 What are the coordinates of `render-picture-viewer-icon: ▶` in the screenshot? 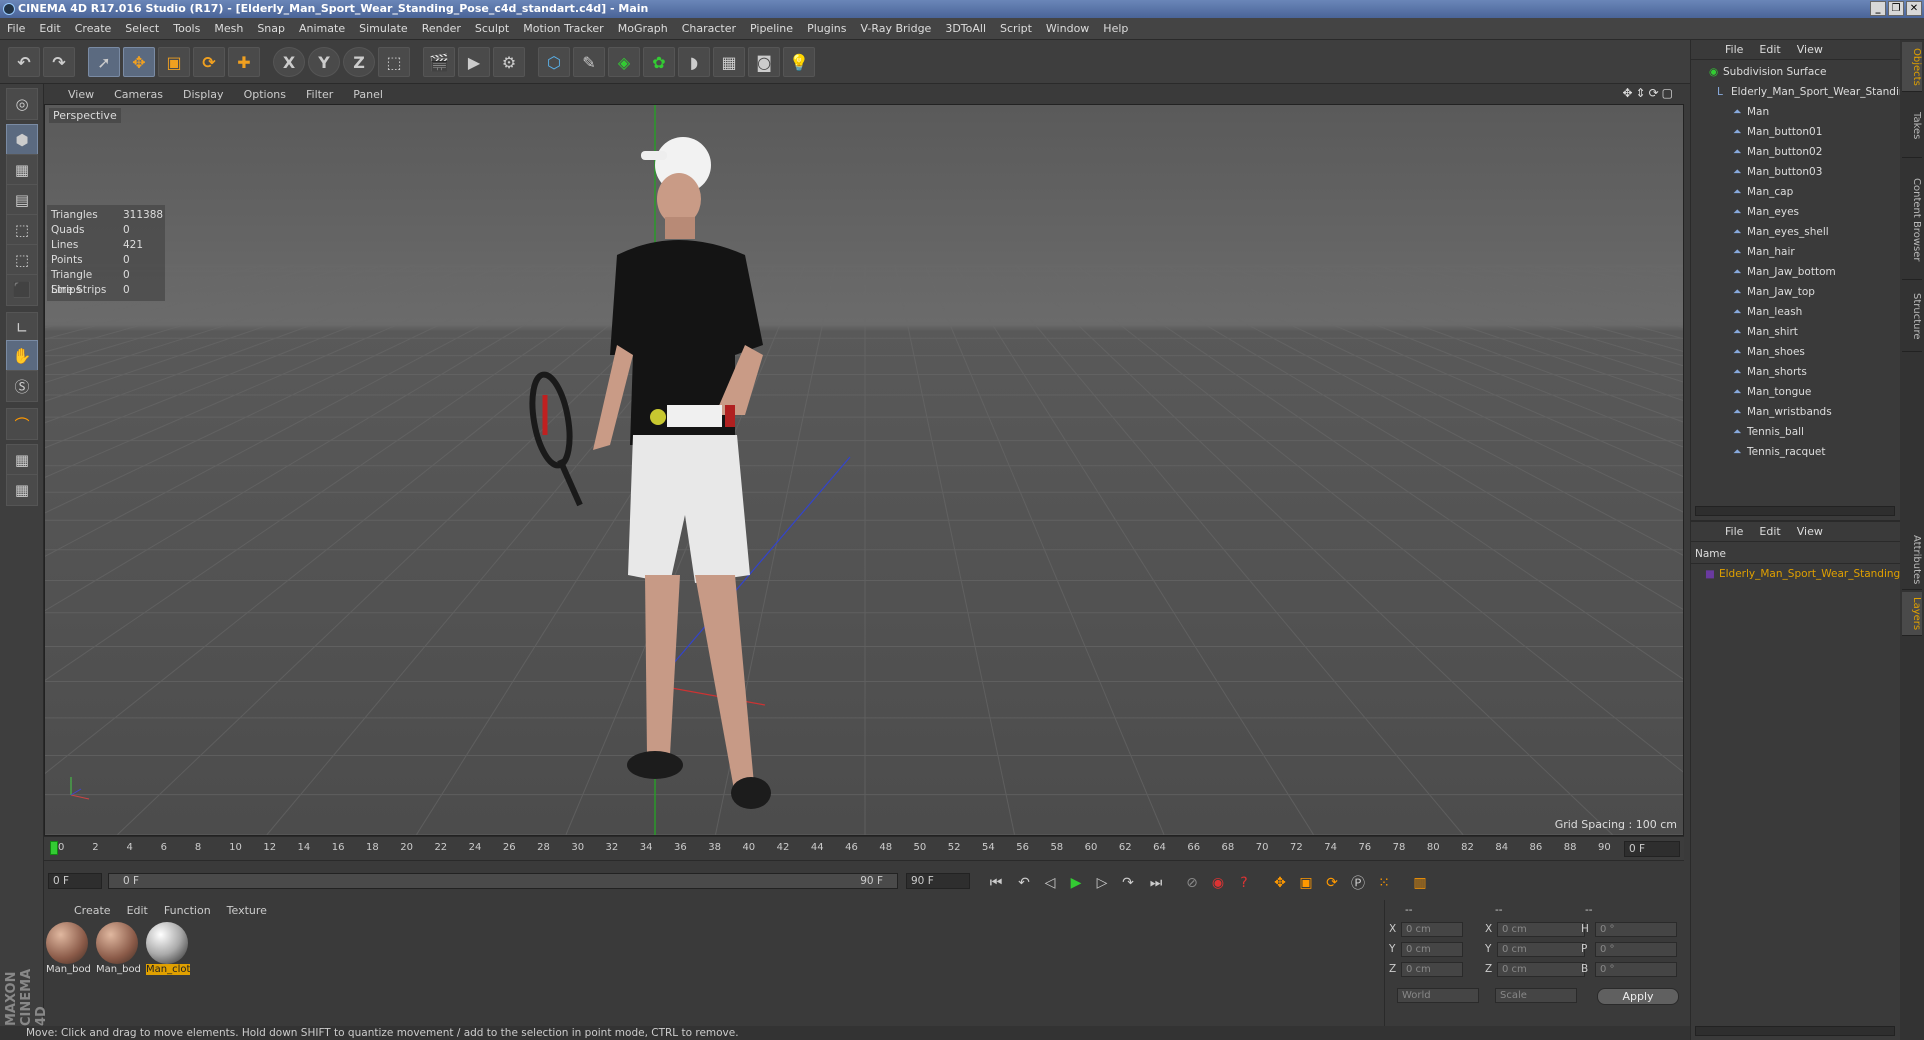 It's located at (474, 62).